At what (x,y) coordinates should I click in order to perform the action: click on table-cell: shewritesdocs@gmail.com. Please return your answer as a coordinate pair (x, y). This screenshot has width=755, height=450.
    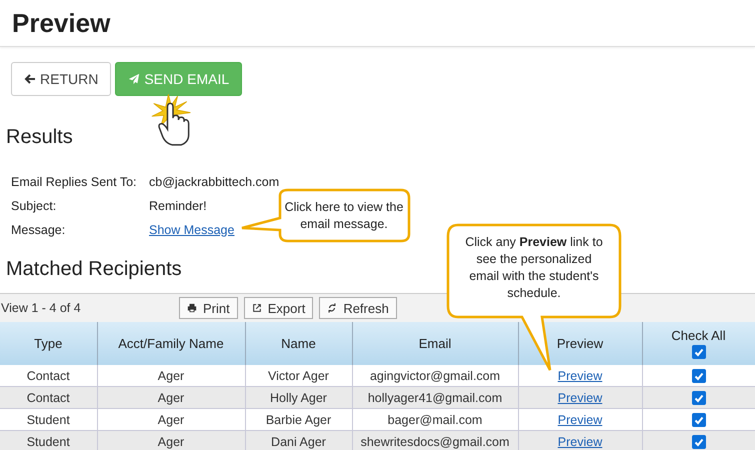
    Looking at the image, I should click on (435, 440).